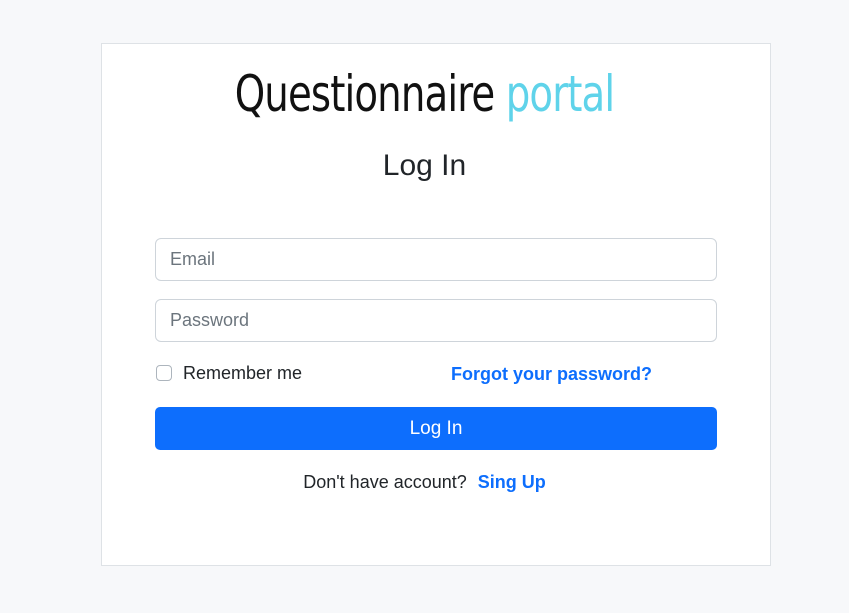  I want to click on forgot-password-link: Forgot your password?, so click(551, 374).